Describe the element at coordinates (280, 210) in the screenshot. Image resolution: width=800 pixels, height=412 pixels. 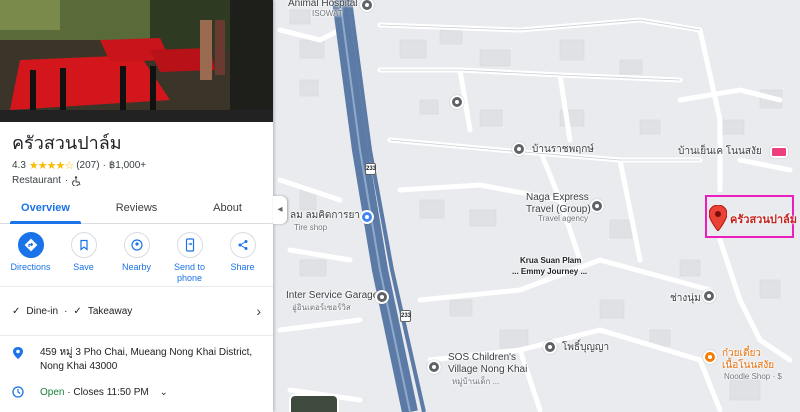
I see `collapse-panel-button: ◂` at that location.